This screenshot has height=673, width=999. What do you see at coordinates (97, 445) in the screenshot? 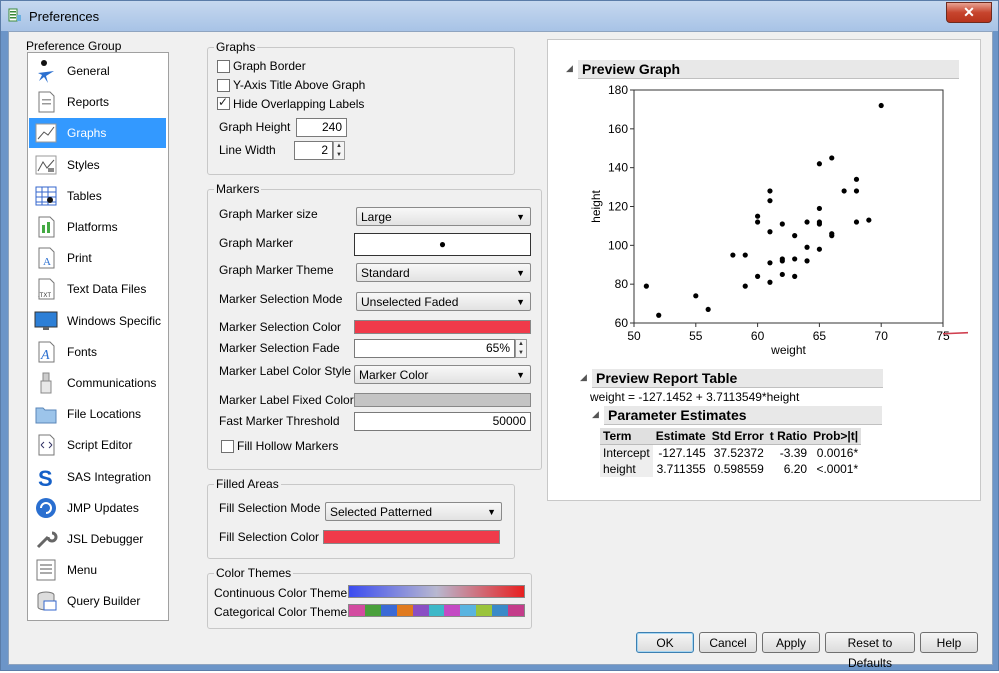
I see `sidebar-item-script-editor: Script Editor` at bounding box center [97, 445].